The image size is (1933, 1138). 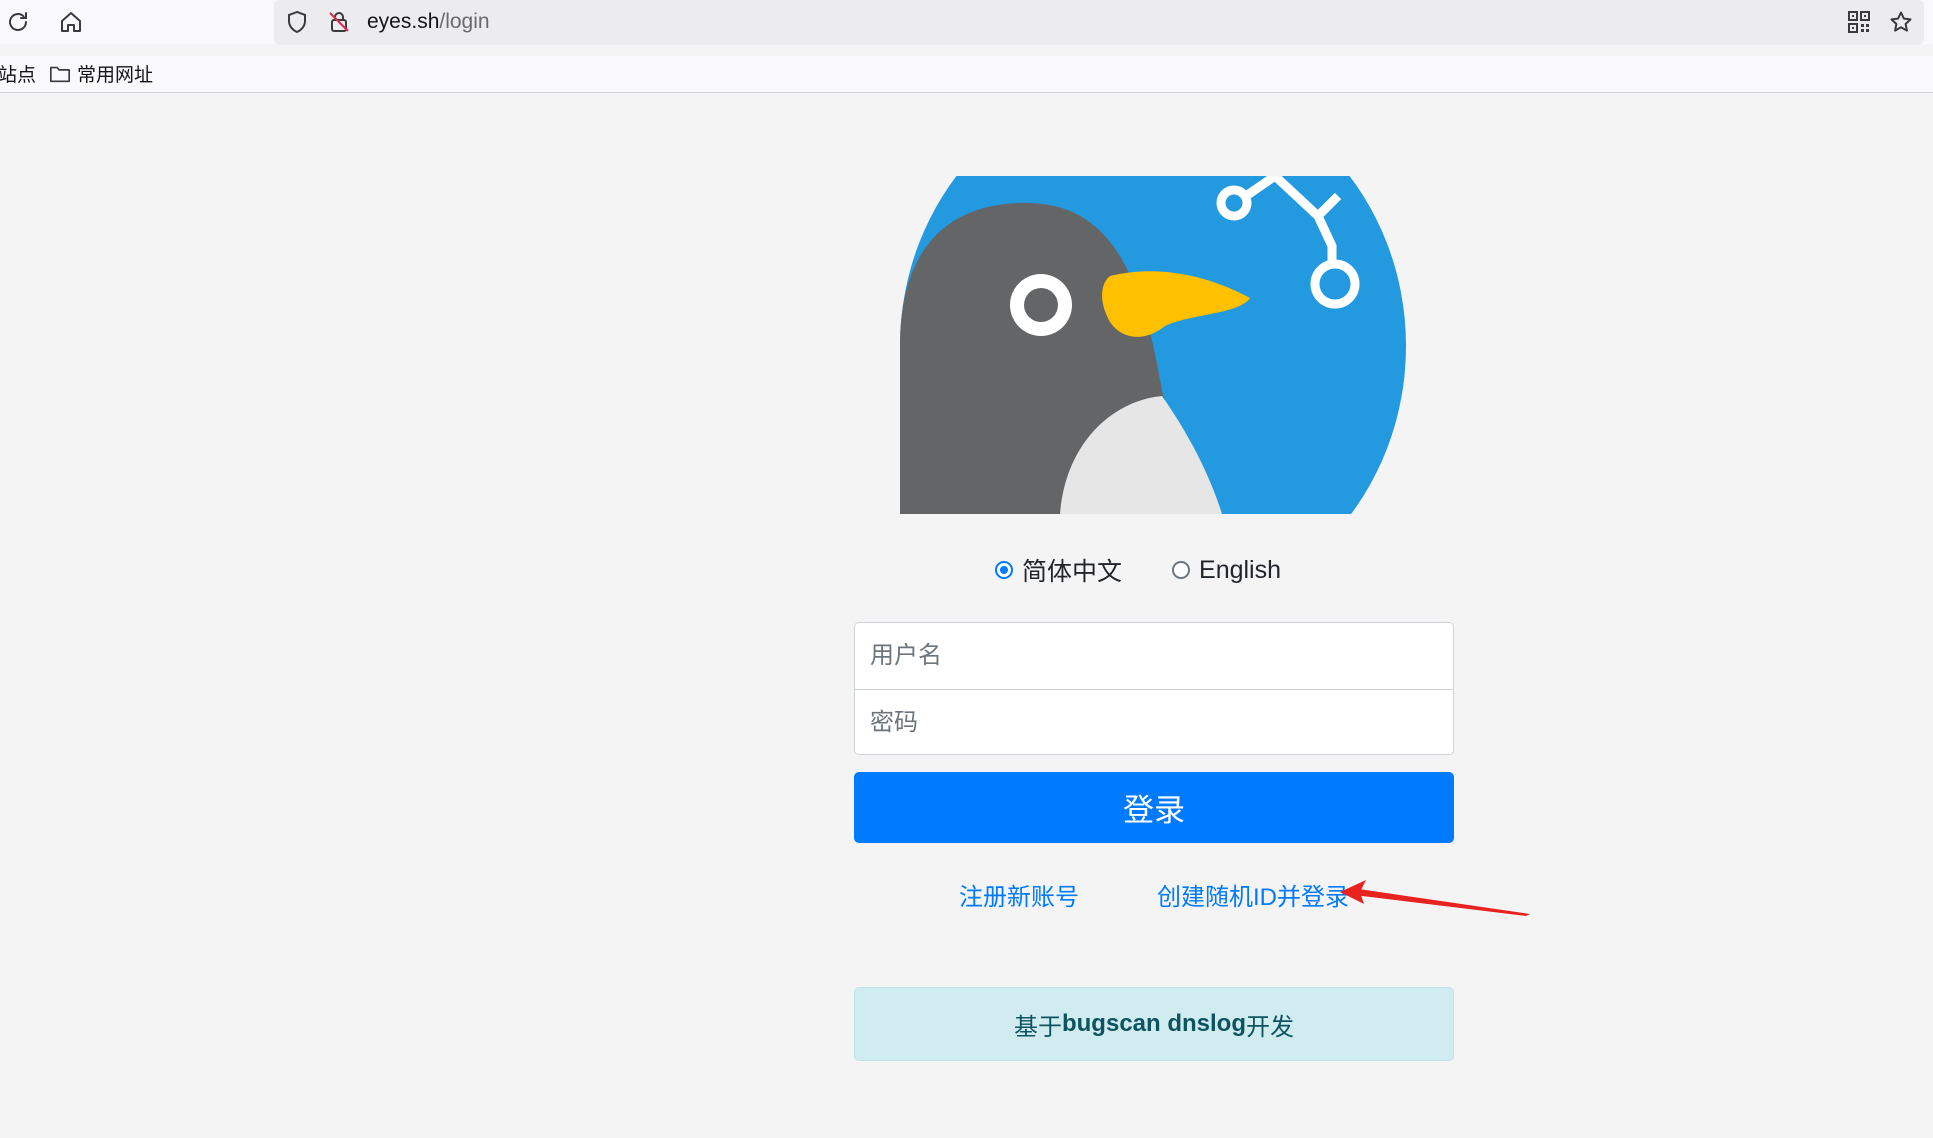 What do you see at coordinates (1019, 898) in the screenshot?
I see `register-link: 注册新账号` at bounding box center [1019, 898].